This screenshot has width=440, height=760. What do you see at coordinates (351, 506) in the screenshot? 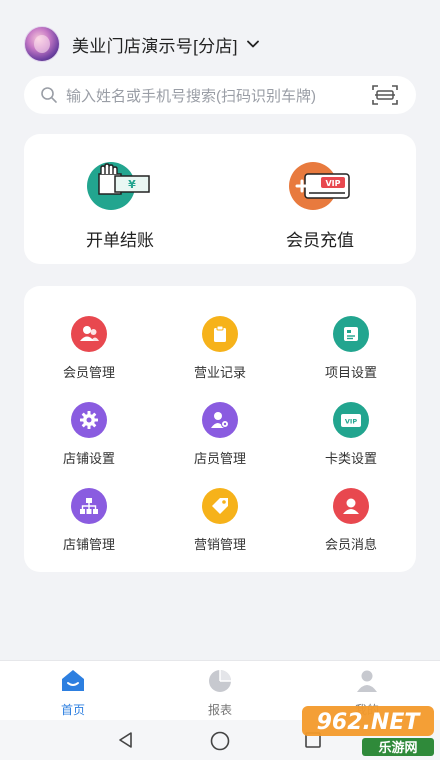
I see `member-message-icon` at bounding box center [351, 506].